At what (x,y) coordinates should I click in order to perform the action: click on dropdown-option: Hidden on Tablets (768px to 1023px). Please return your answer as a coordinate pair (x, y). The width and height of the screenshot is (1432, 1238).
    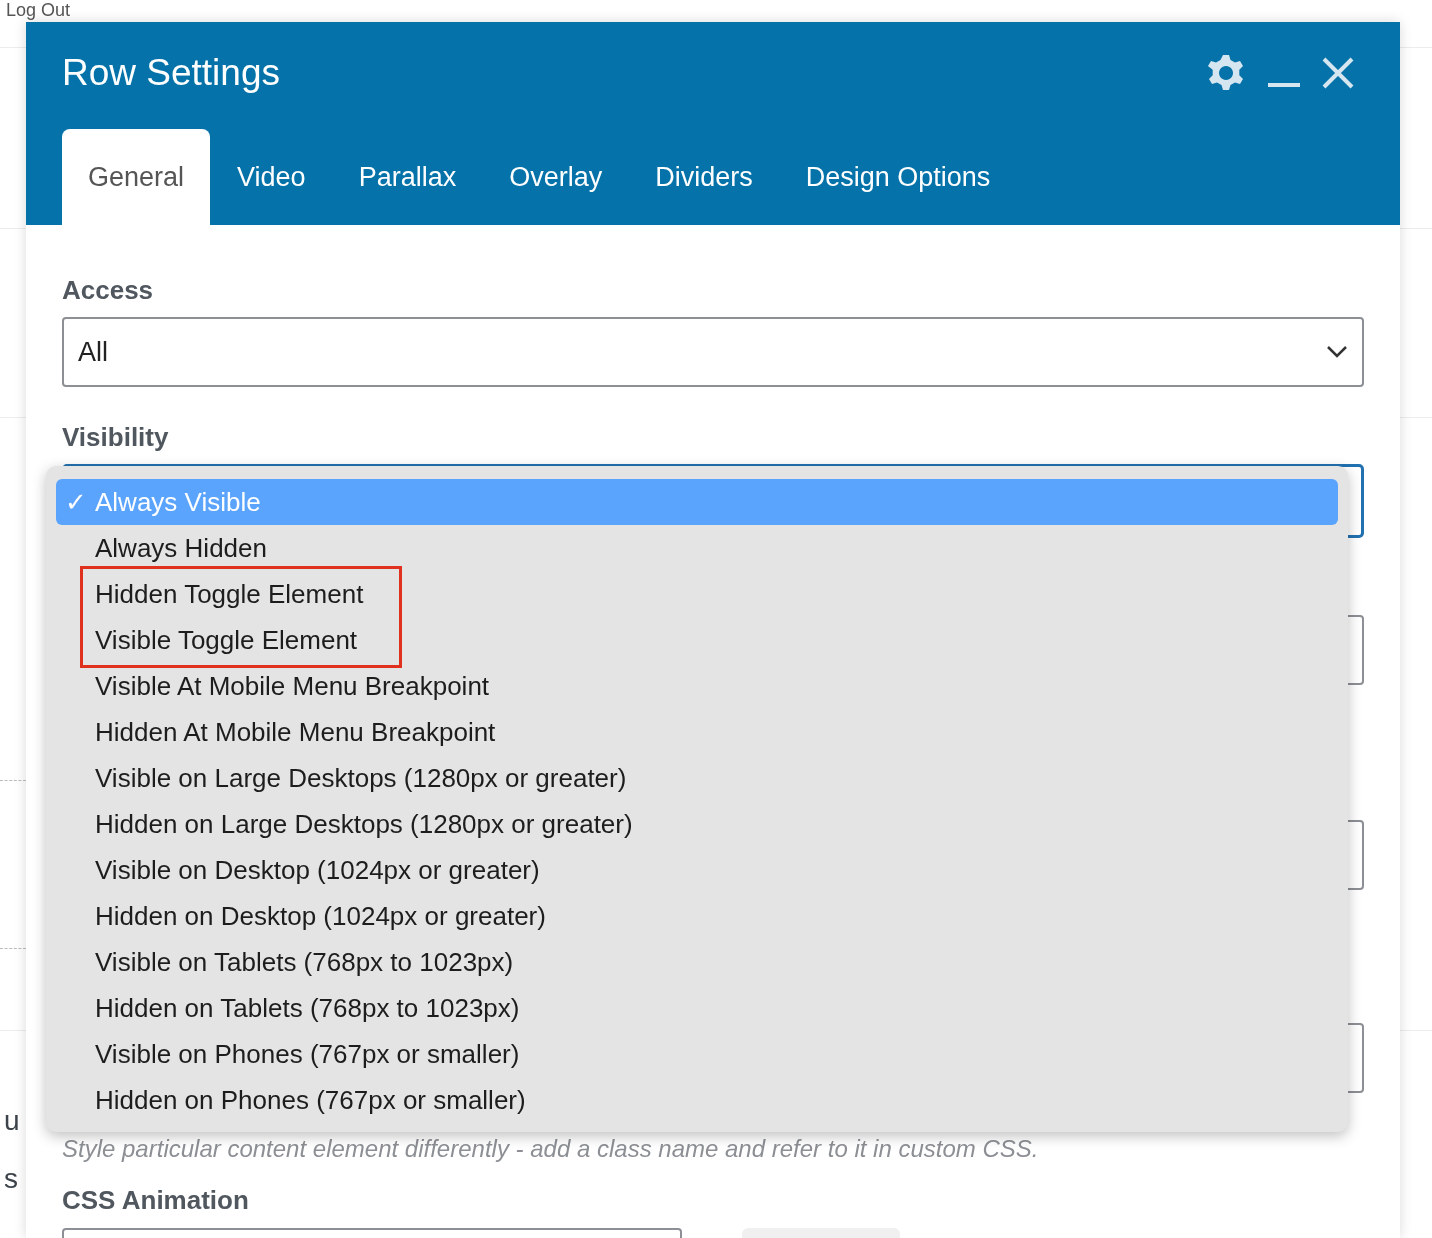
    Looking at the image, I should click on (697, 1008).